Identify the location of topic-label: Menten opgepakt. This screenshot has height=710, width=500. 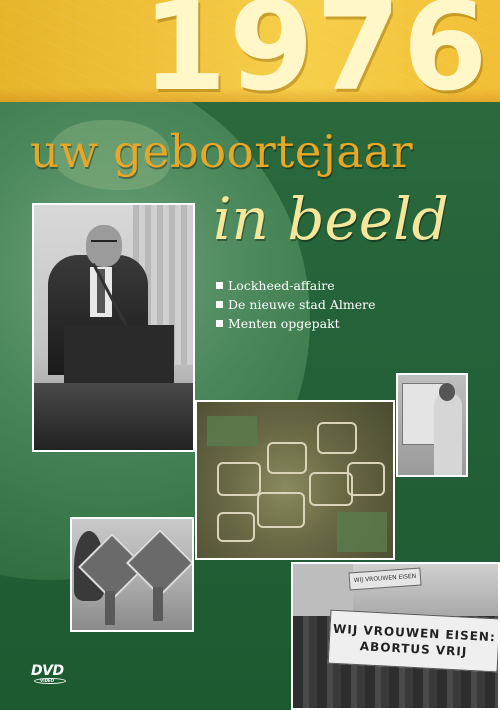
(284, 323).